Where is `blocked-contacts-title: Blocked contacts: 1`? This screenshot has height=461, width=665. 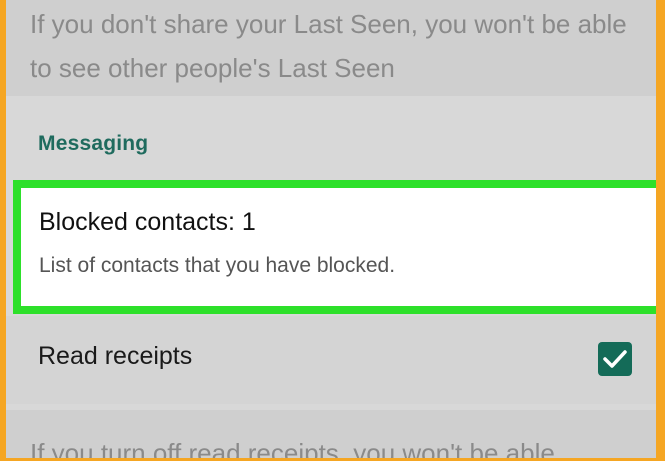 blocked-contacts-title: Blocked contacts: 1 is located at coordinates (147, 222).